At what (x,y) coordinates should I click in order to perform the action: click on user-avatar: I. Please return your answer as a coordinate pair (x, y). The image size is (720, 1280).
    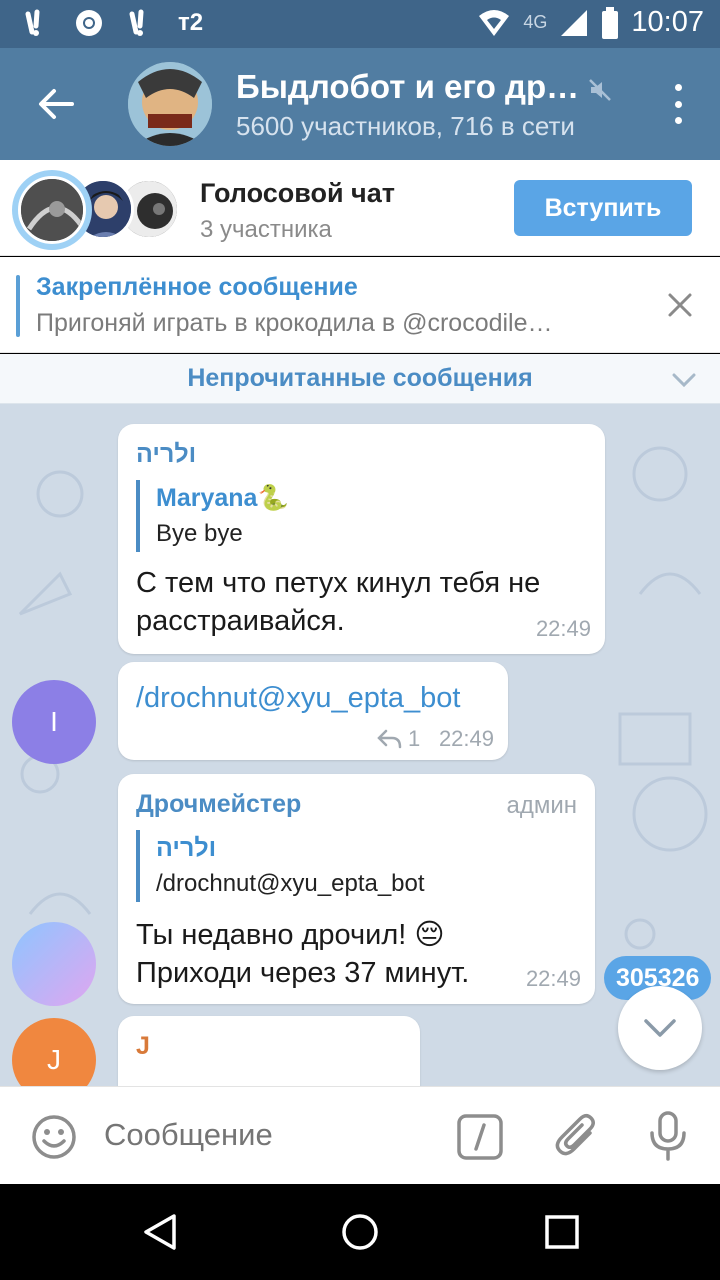
    Looking at the image, I should click on (54, 722).